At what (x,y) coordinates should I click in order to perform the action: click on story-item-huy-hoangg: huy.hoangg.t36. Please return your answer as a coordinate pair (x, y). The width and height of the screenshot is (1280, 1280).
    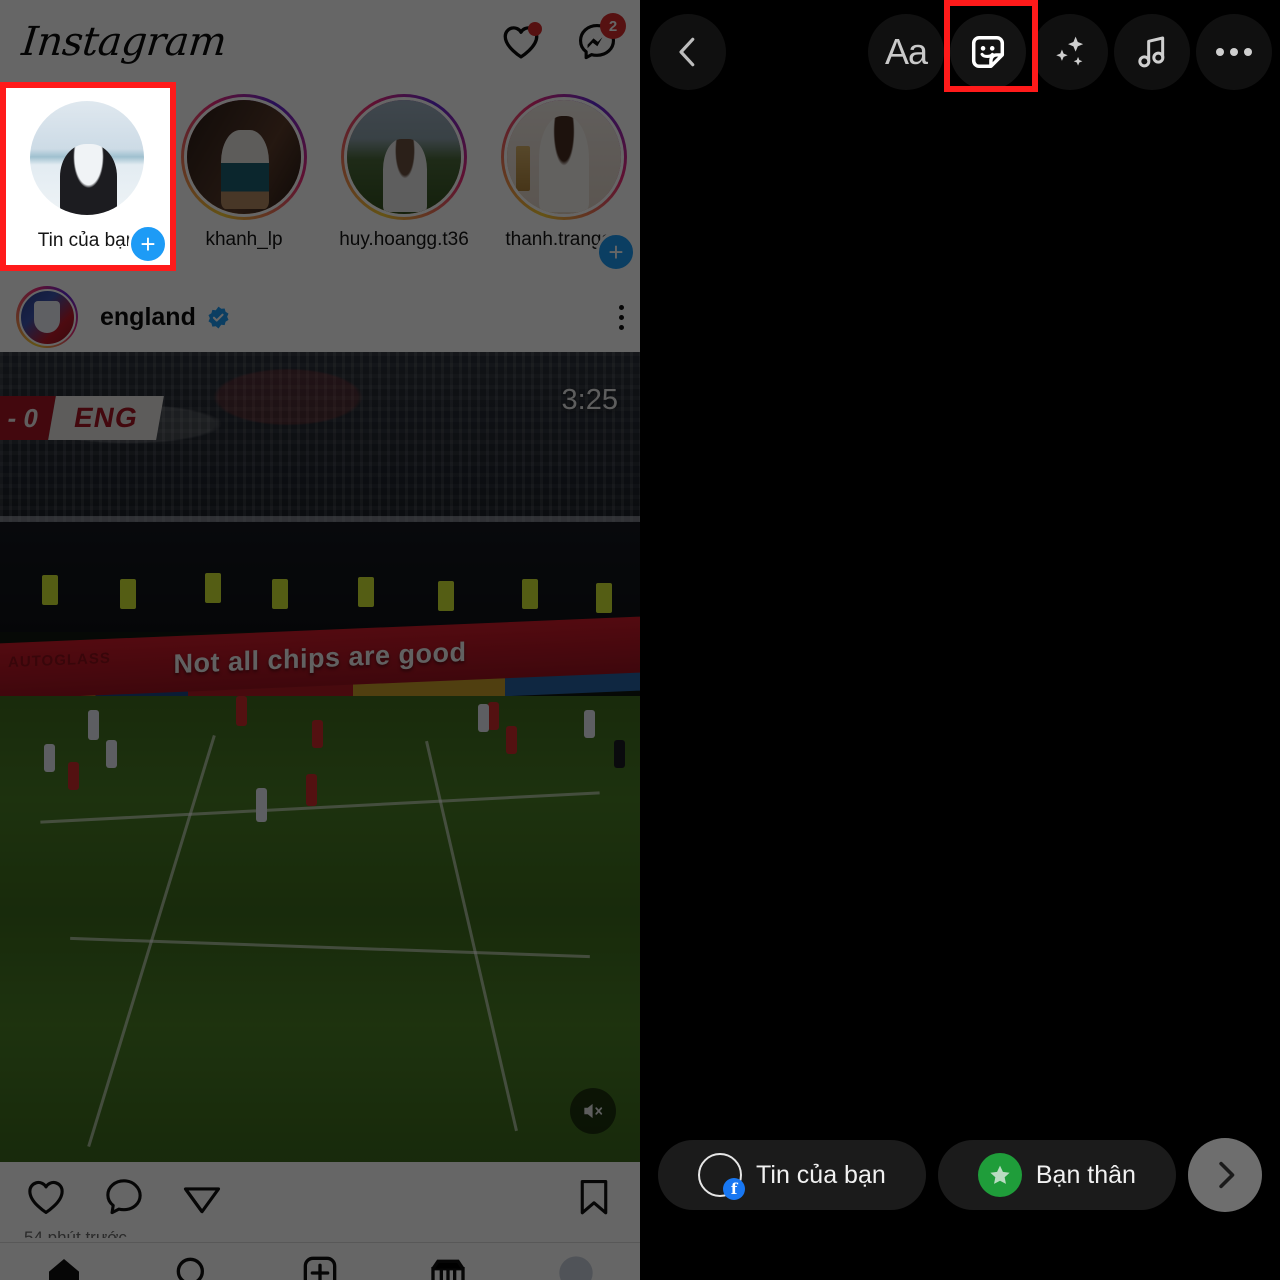
    Looking at the image, I should click on (404, 167).